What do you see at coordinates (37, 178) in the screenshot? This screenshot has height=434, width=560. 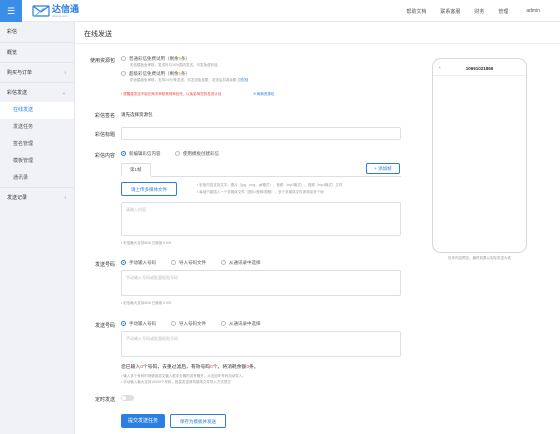 I see `sidebar-sub-contacts: 通讯录` at bounding box center [37, 178].